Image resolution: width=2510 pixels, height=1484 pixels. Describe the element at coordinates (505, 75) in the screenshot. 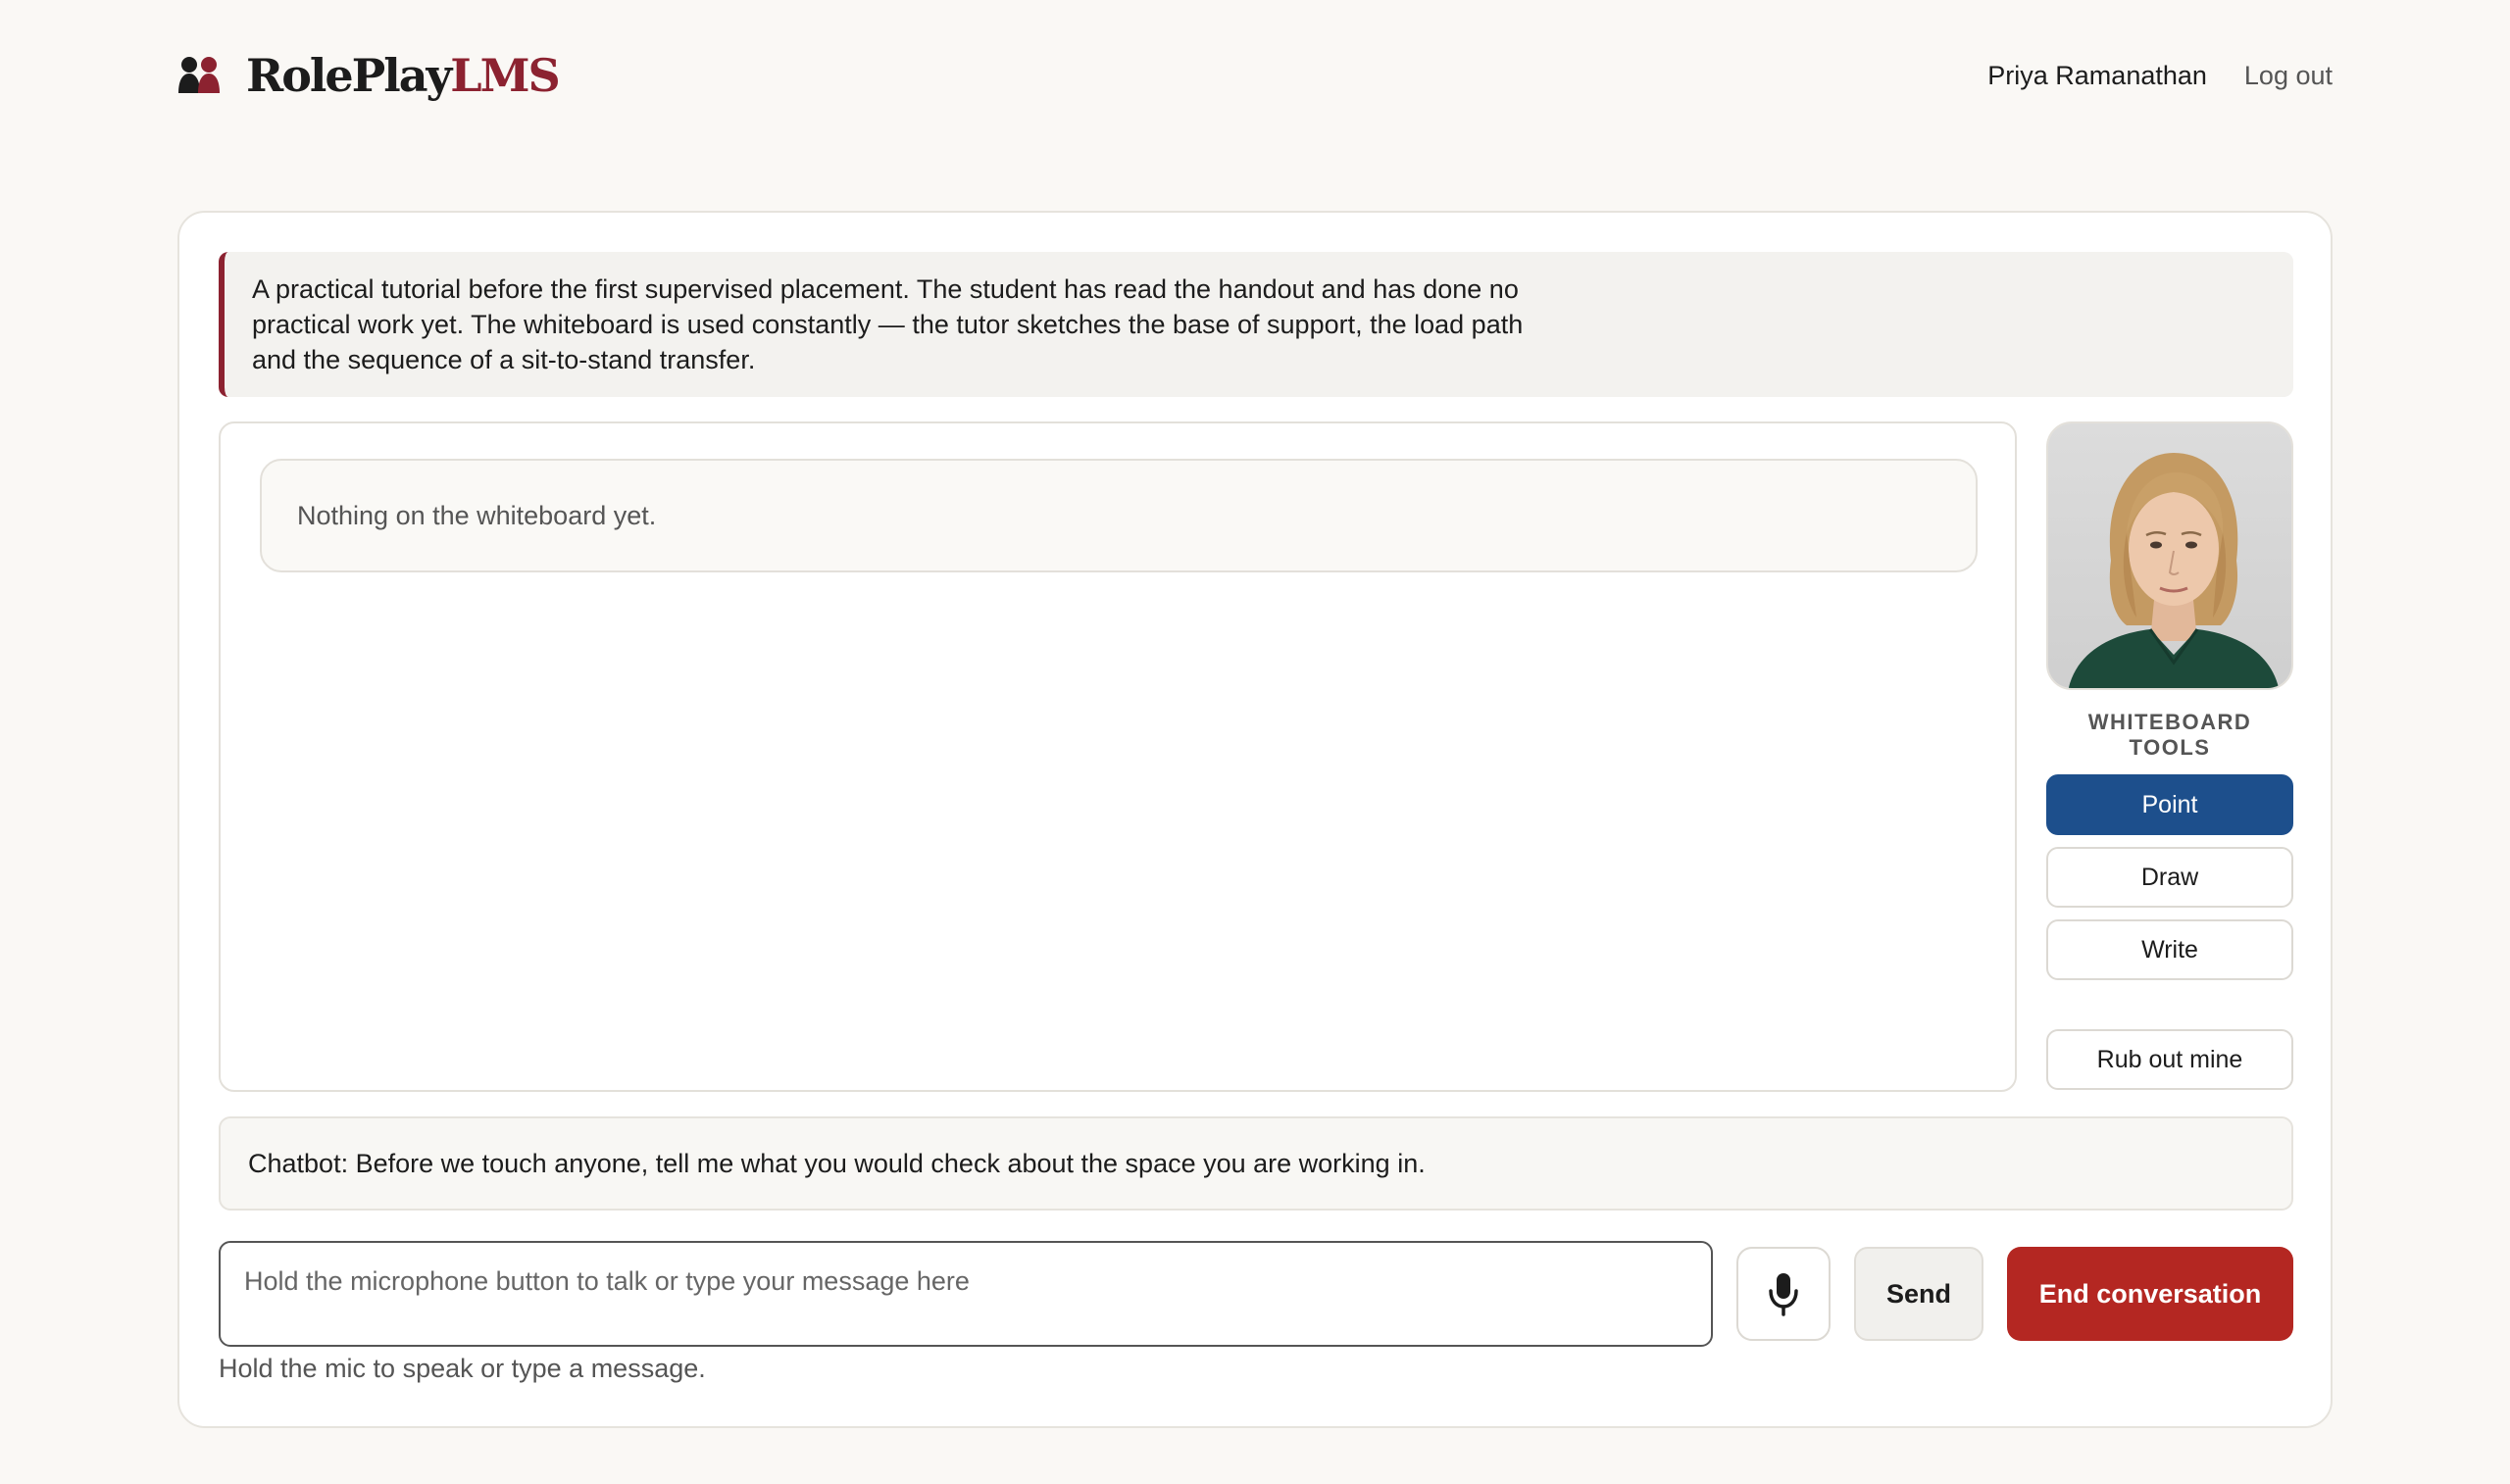

I see `brand-name-accent: LMS` at that location.